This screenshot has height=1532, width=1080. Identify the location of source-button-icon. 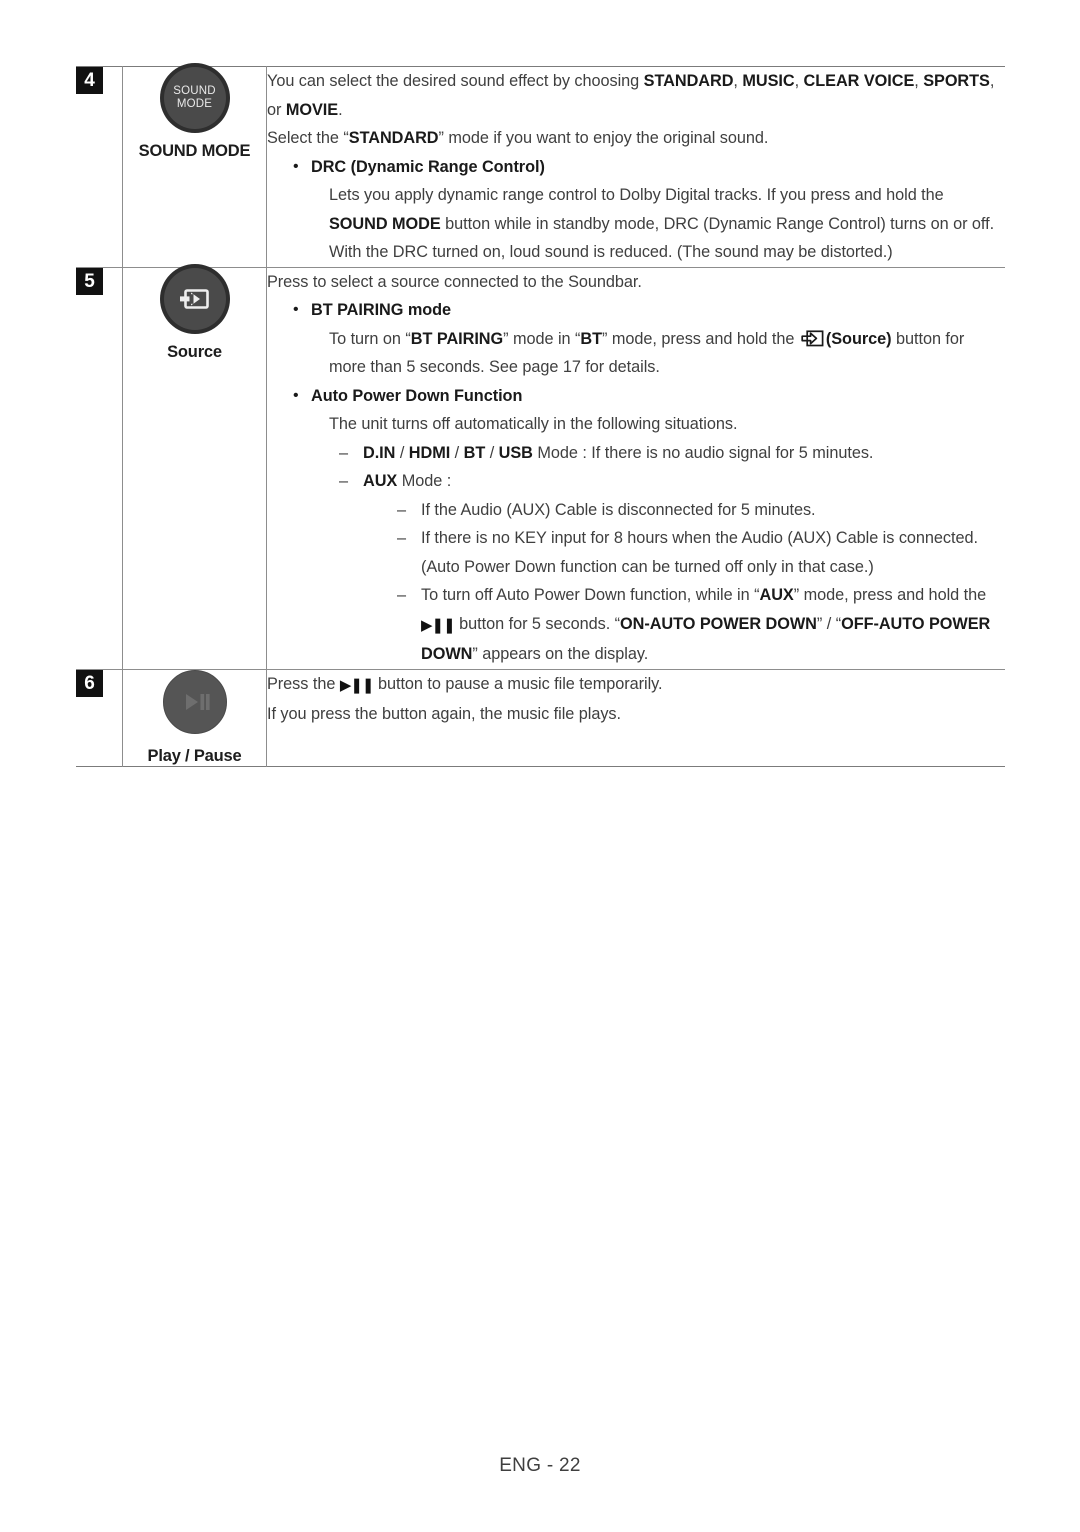
(194, 298).